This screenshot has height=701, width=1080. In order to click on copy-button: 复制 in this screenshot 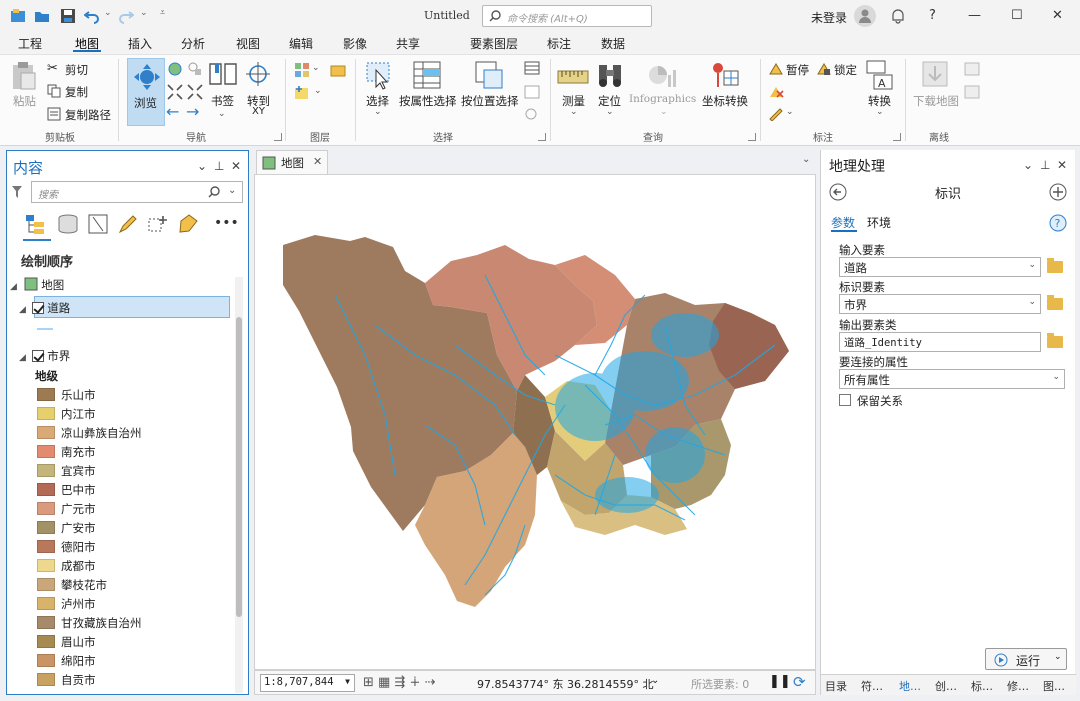, I will do `click(76, 92)`.